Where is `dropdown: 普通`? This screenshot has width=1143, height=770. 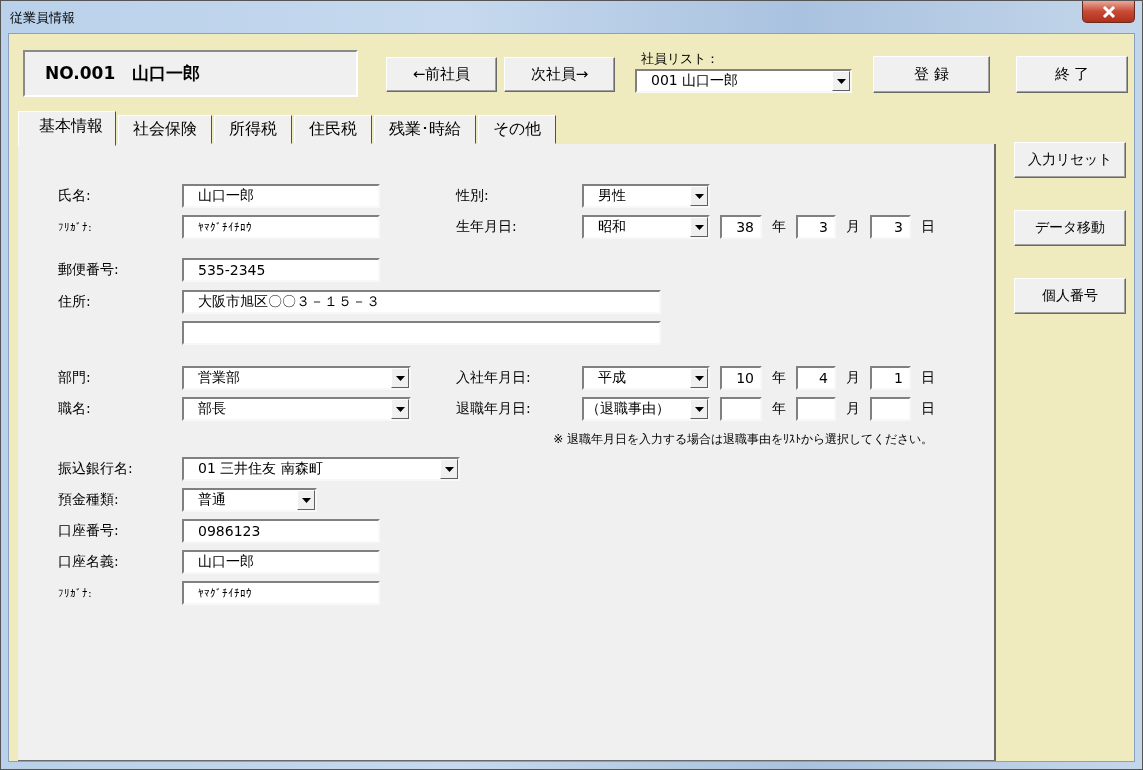 dropdown: 普通 is located at coordinates (249, 500).